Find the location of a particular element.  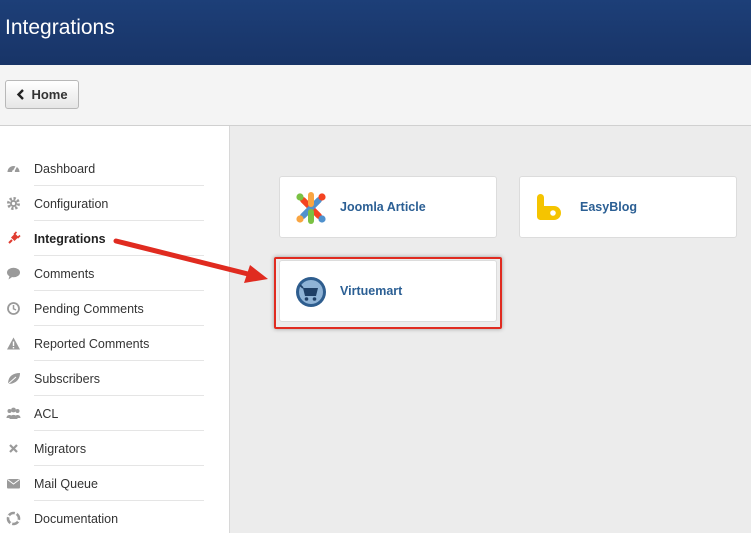

sidebar-item-subscribers: Subscribers is located at coordinates (102, 378).